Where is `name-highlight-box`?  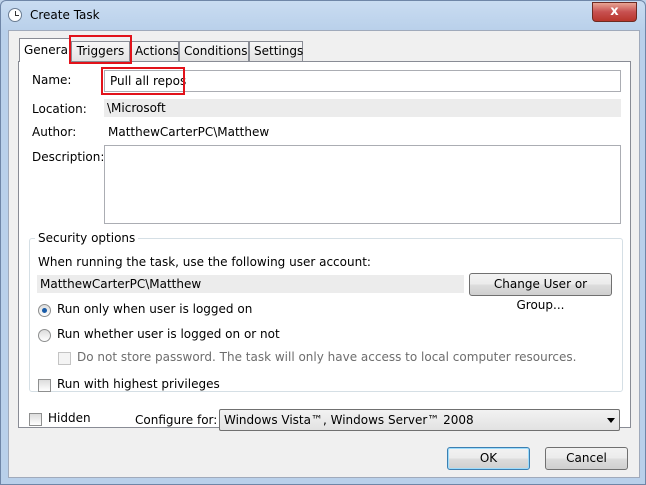
name-highlight-box is located at coordinates (143, 81).